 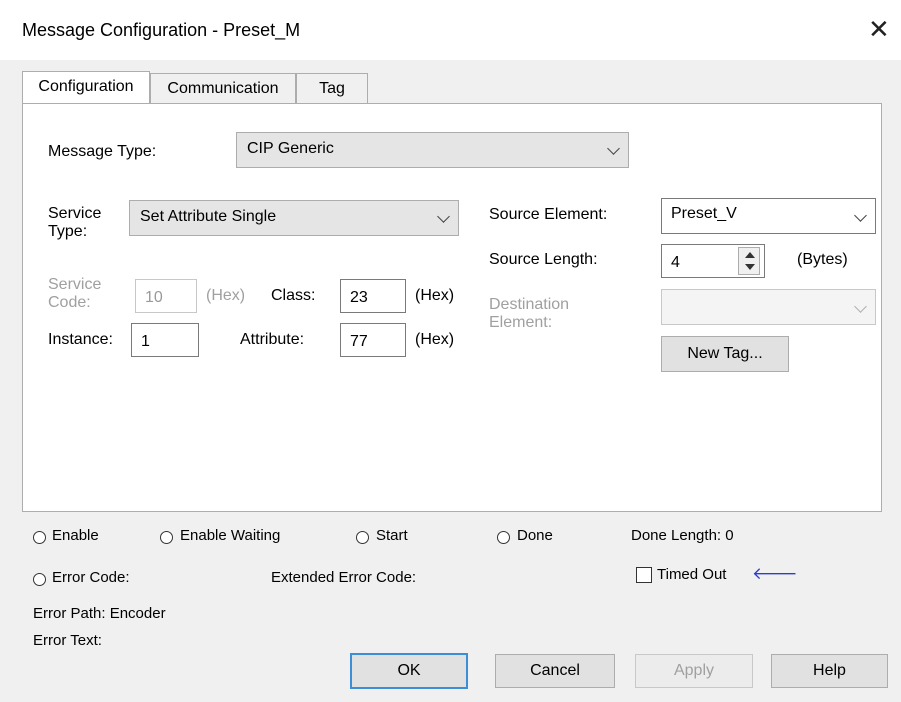 What do you see at coordinates (69, 302) in the screenshot?
I see `service-code-label-line2: Code:` at bounding box center [69, 302].